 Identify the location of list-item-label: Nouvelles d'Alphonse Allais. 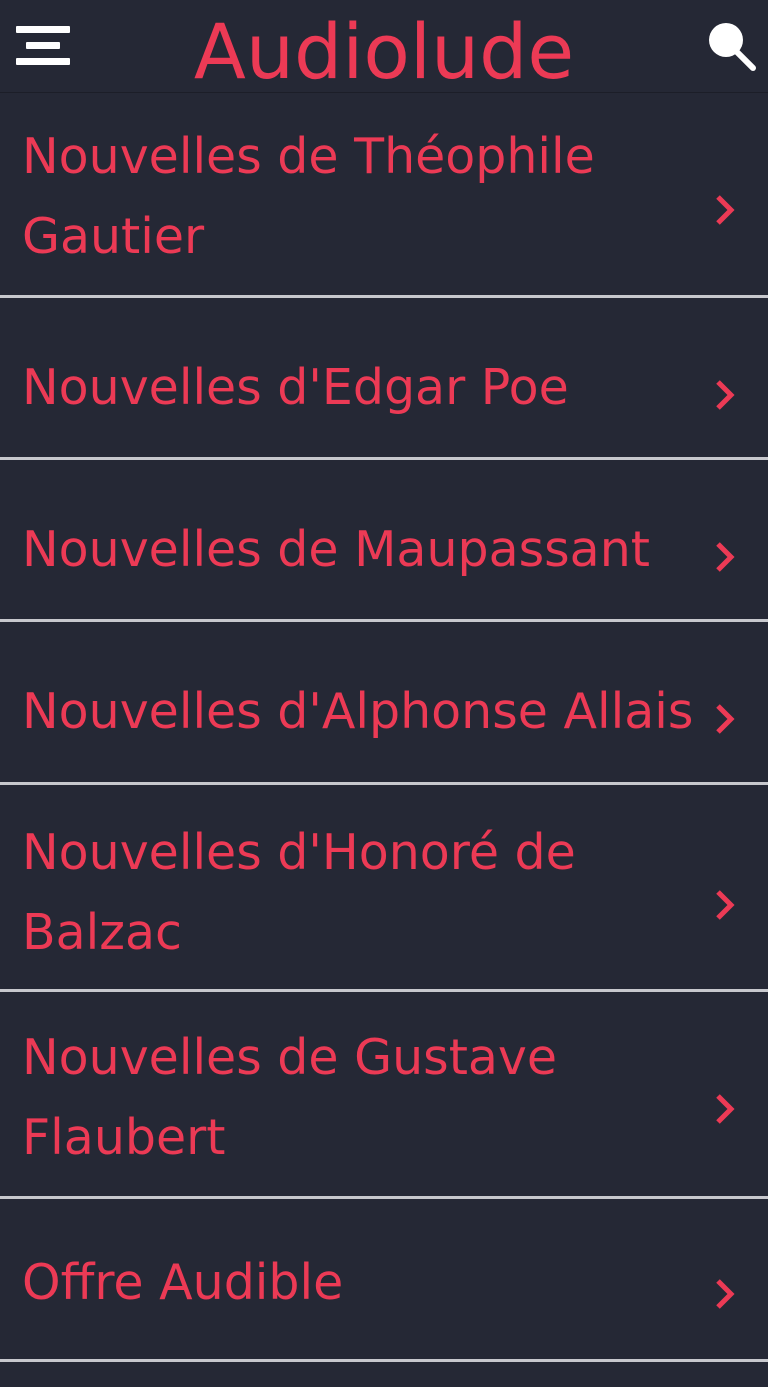
(358, 711).